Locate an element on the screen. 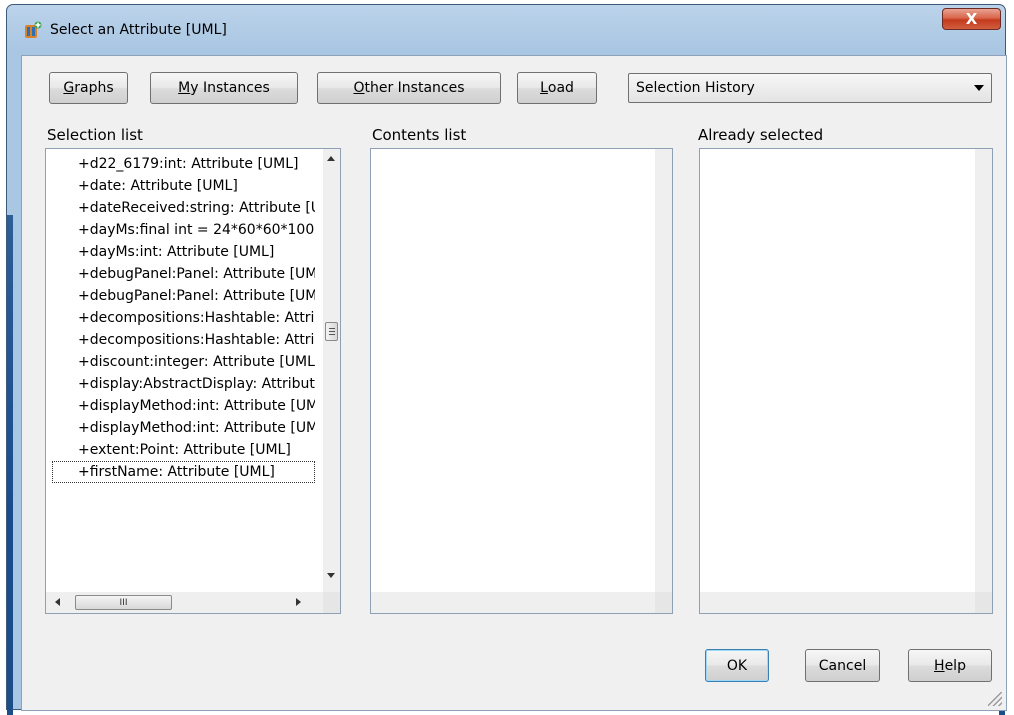 The width and height of the screenshot is (1014, 715). selection-history-dropdown: Selection History is located at coordinates (810, 88).